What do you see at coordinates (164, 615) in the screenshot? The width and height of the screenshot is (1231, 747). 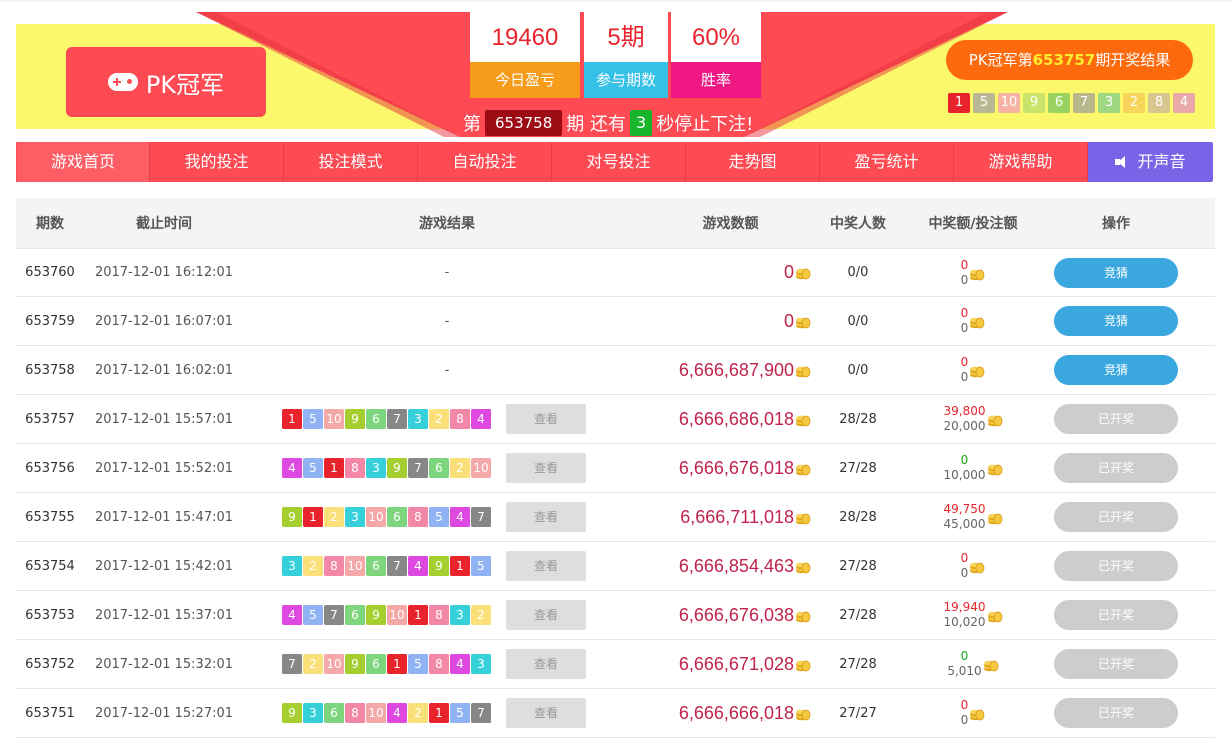 I see `deadline-time: 2017-12-01 15:37:01` at bounding box center [164, 615].